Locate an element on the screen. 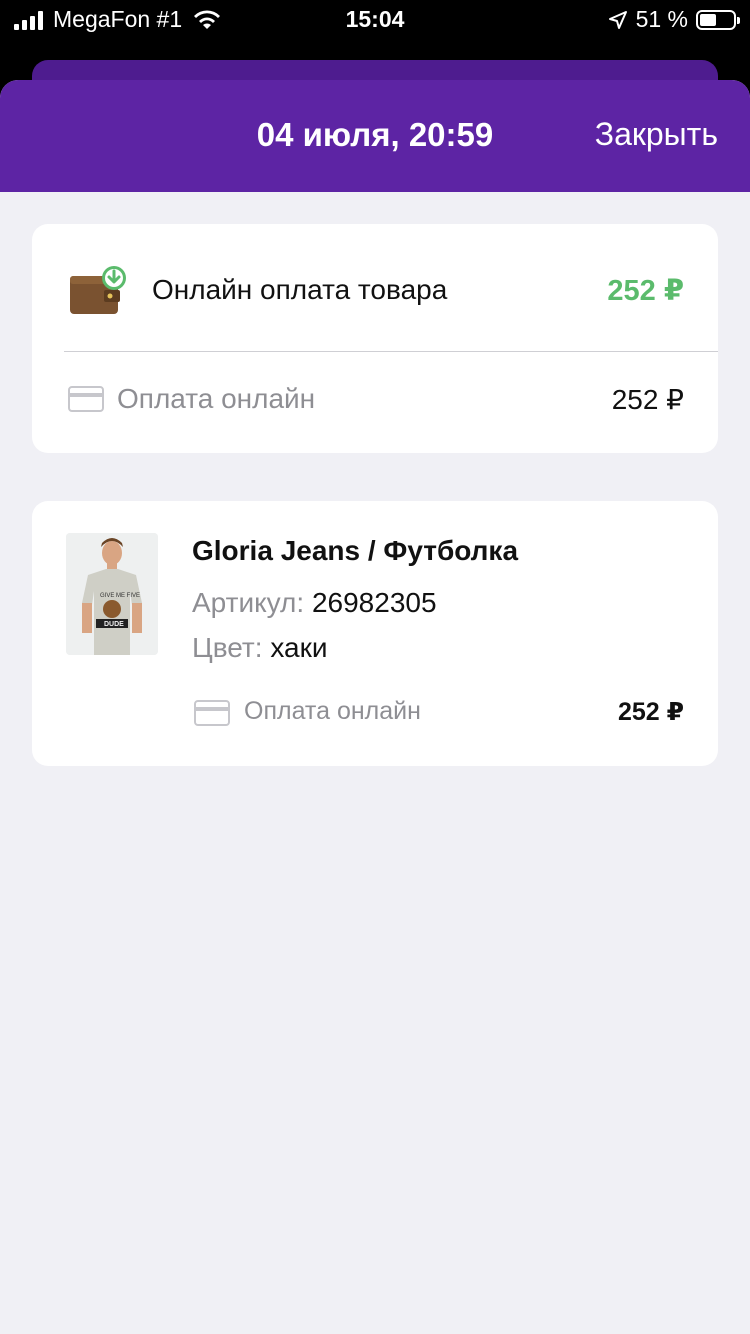 The height and width of the screenshot is (1334, 750). battery-level-fill is located at coordinates (708, 19).